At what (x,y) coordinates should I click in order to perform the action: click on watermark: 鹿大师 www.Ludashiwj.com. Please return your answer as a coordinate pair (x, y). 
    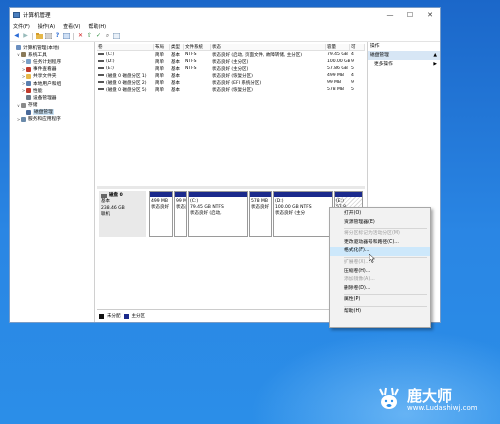
    Looking at the image, I should click on (436, 400).